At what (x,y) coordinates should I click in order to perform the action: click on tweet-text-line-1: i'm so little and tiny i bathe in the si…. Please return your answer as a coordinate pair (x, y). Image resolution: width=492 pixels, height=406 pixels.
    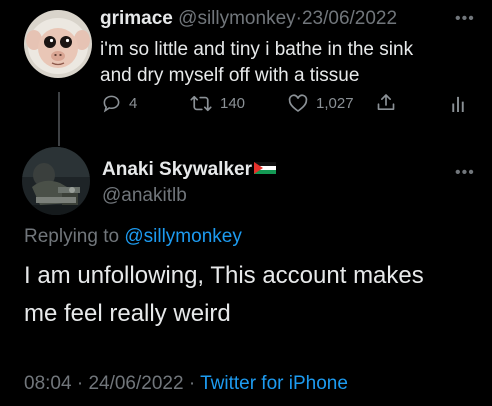
    Looking at the image, I should click on (257, 49).